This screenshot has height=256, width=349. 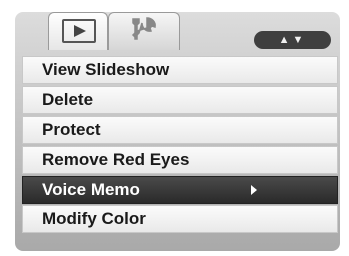 I want to click on menu-item-remove-red-eyes: Remove Red Eyes, so click(x=180, y=159).